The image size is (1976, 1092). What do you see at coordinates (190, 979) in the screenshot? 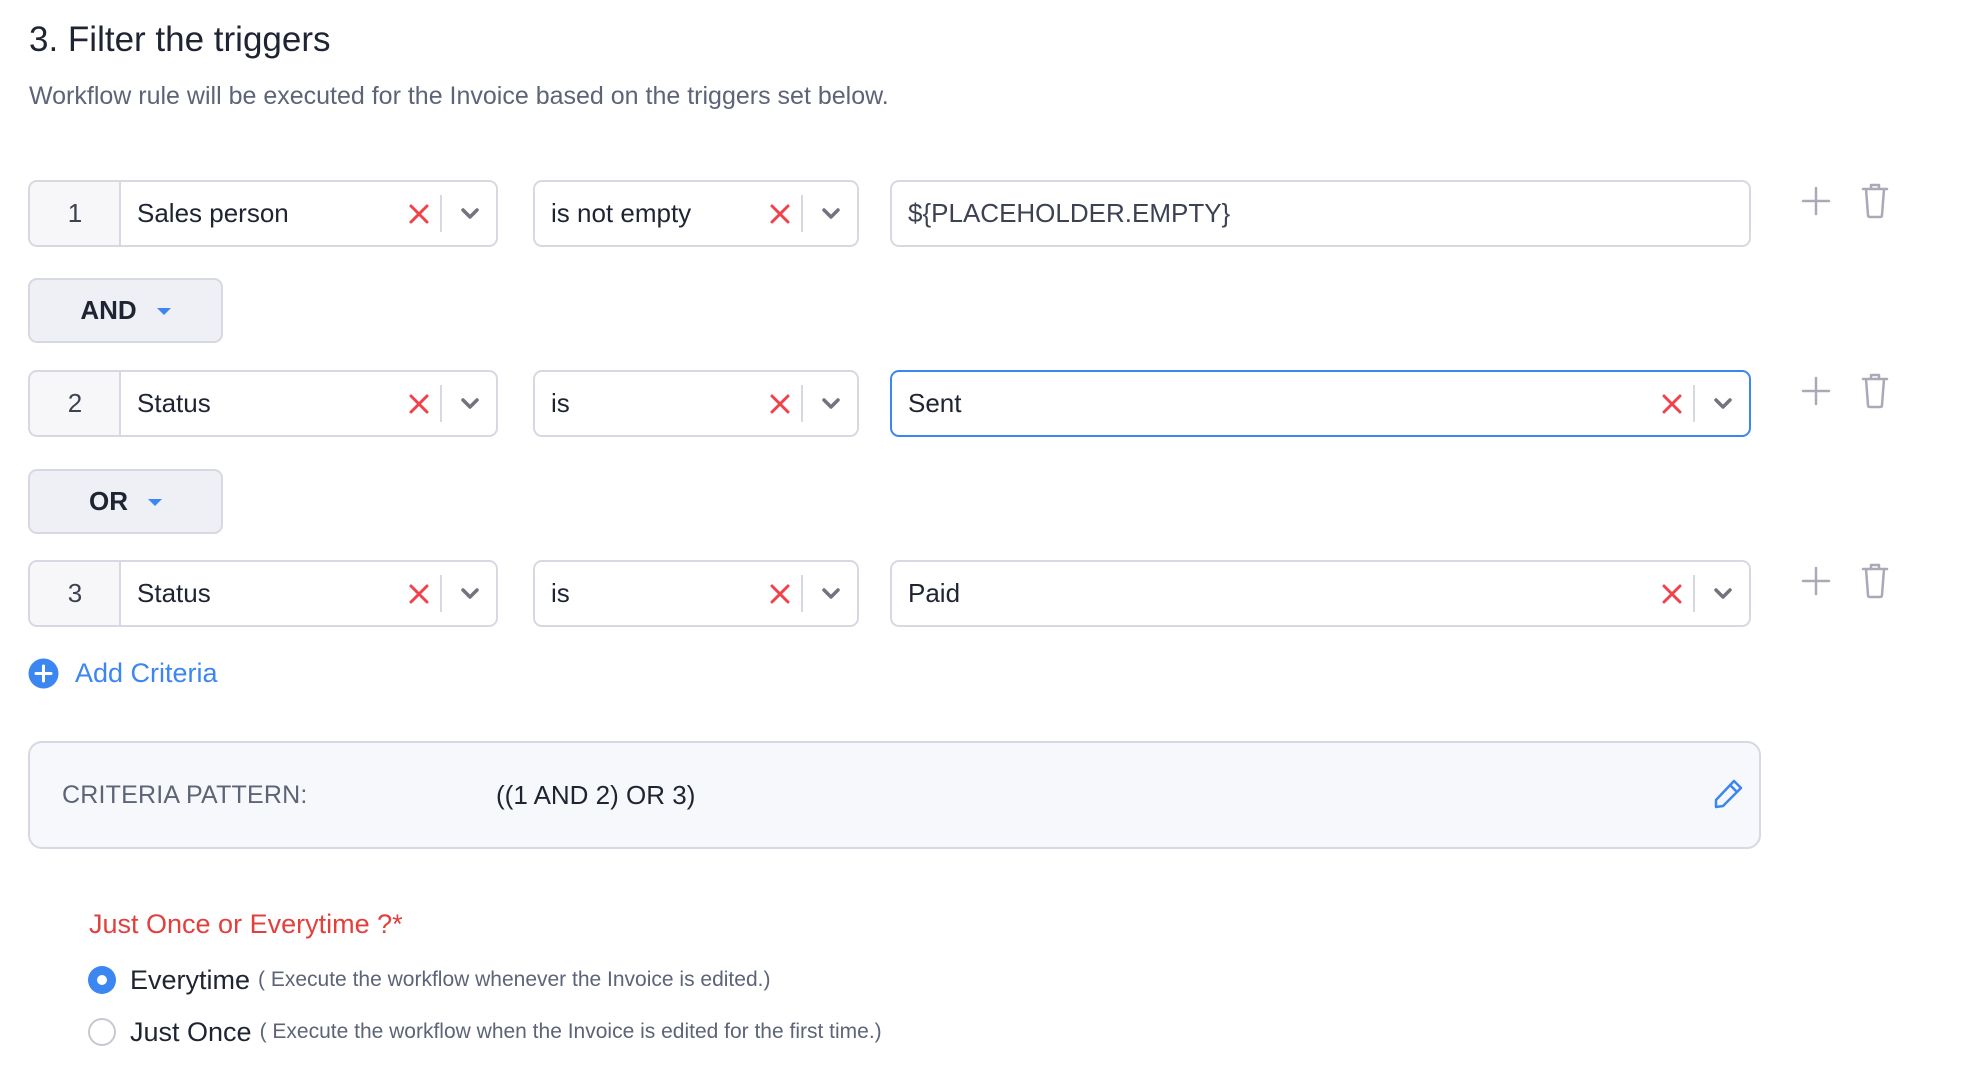
I see `radio-label: Everytime` at bounding box center [190, 979].